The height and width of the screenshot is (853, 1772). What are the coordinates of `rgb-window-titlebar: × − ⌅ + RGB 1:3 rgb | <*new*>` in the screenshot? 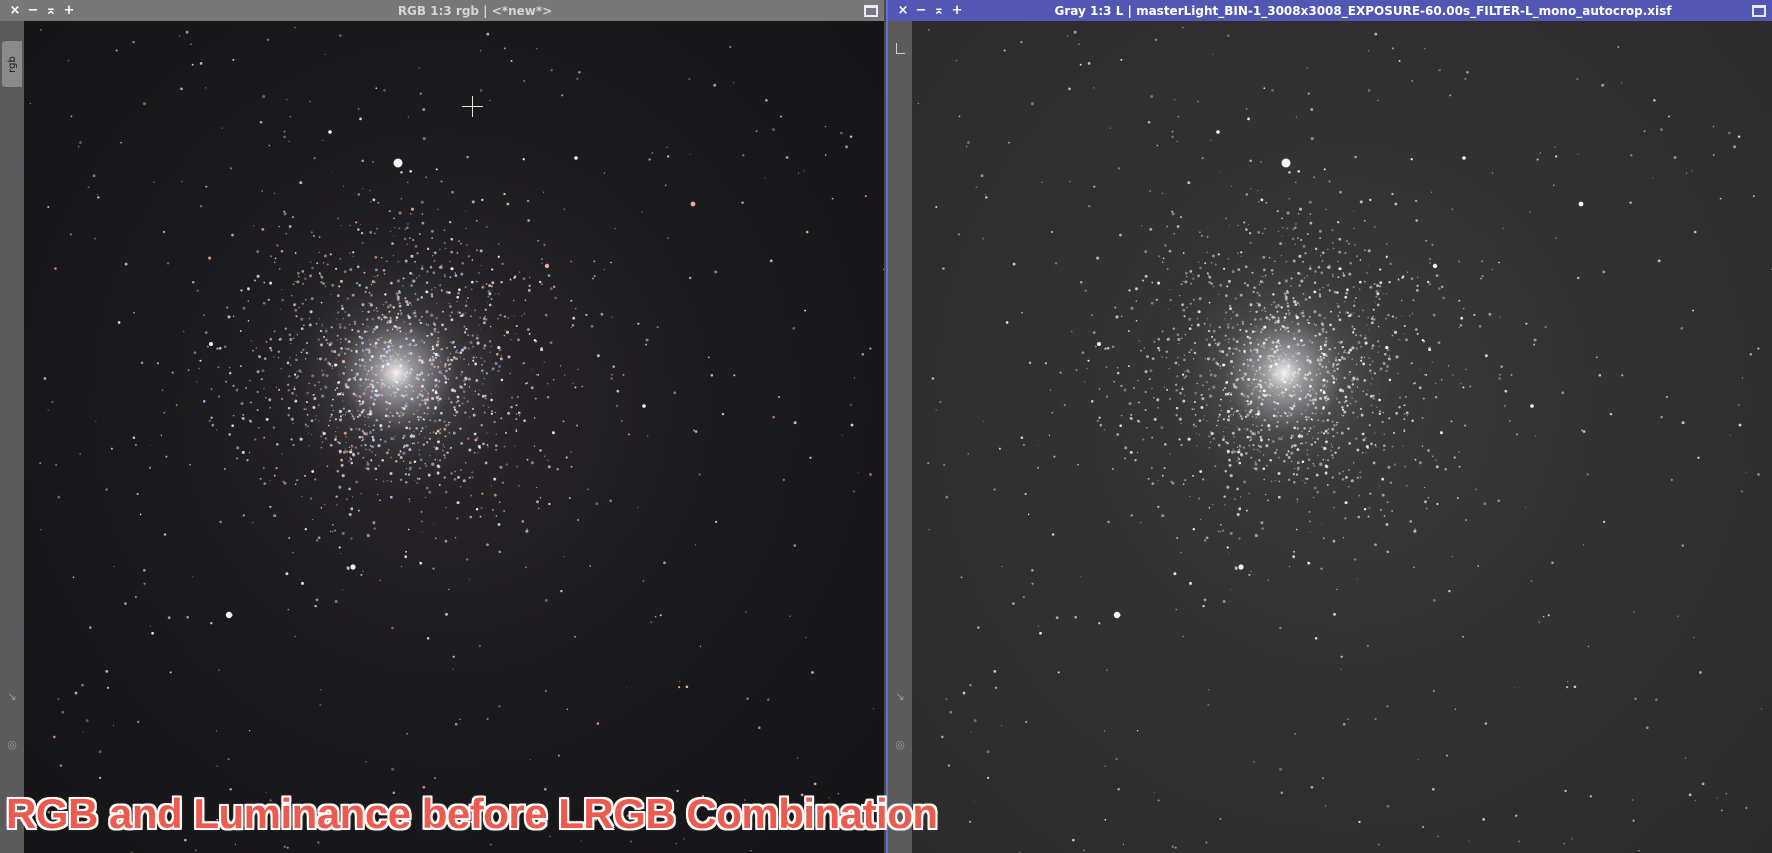 It's located at (442, 10).